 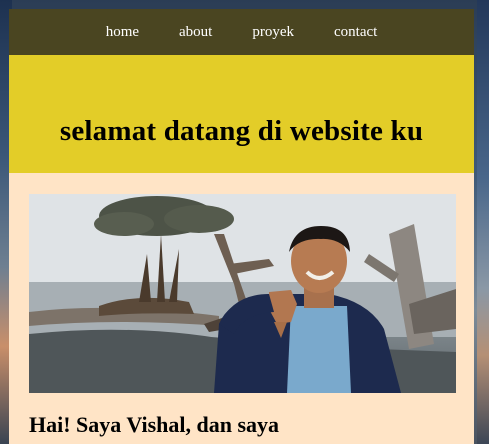 What do you see at coordinates (483, 222) in the screenshot?
I see `background-right` at bounding box center [483, 222].